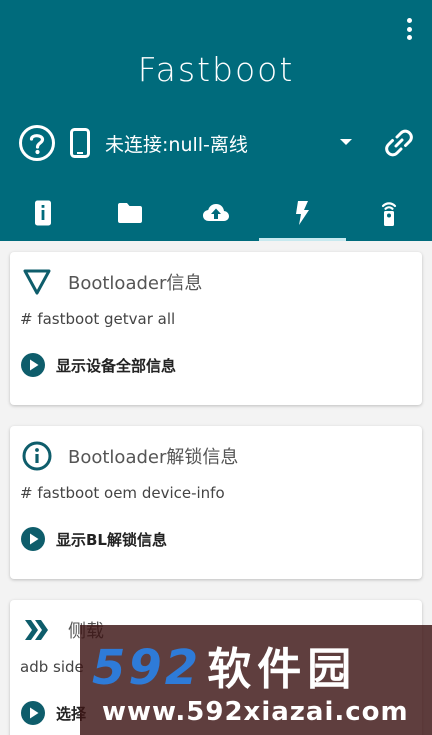  I want to click on cloud-upload-icon, so click(216, 212).